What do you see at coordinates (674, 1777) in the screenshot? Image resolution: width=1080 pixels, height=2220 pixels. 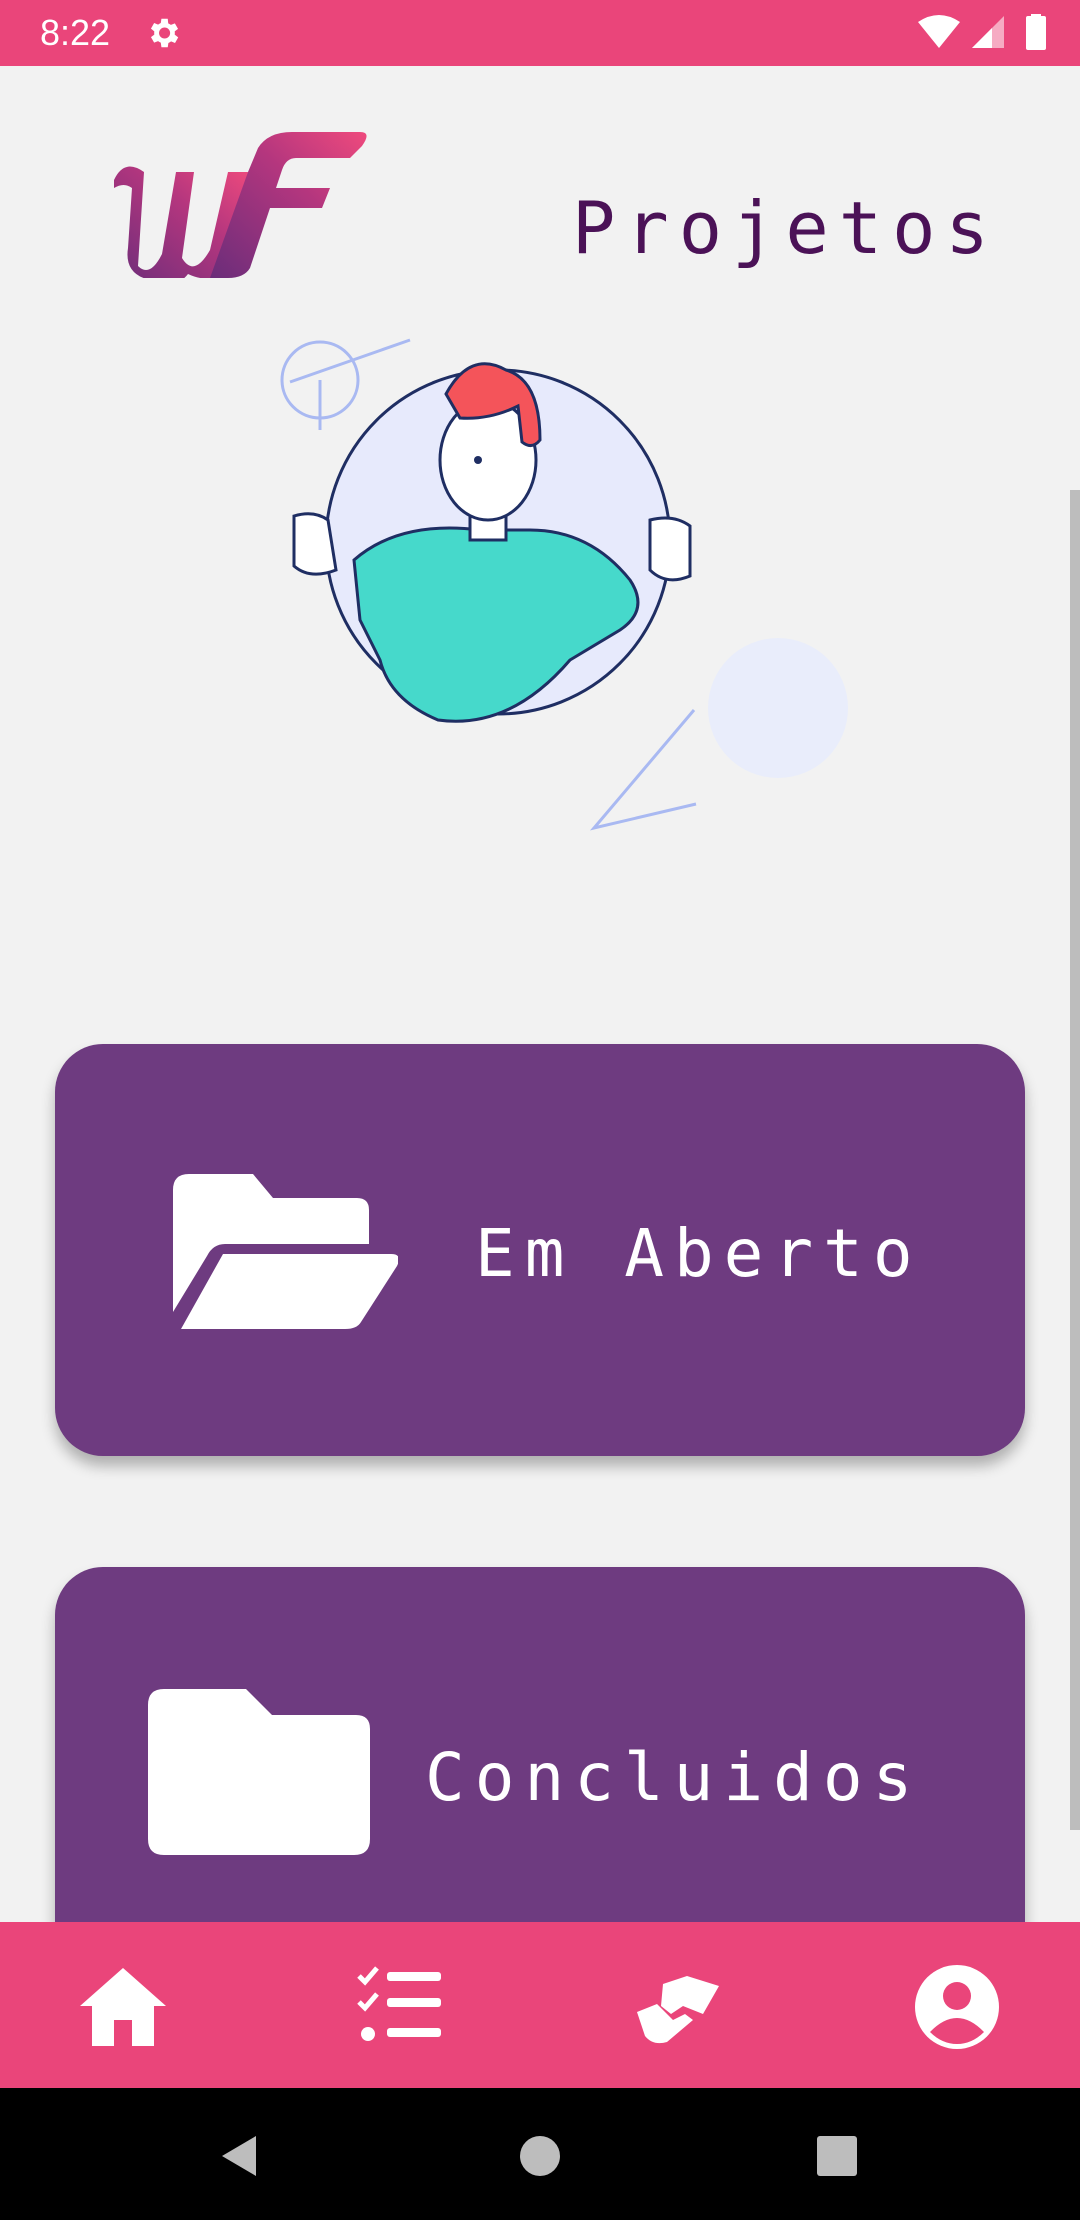 I see `completed-projects-label: Concluidos` at bounding box center [674, 1777].